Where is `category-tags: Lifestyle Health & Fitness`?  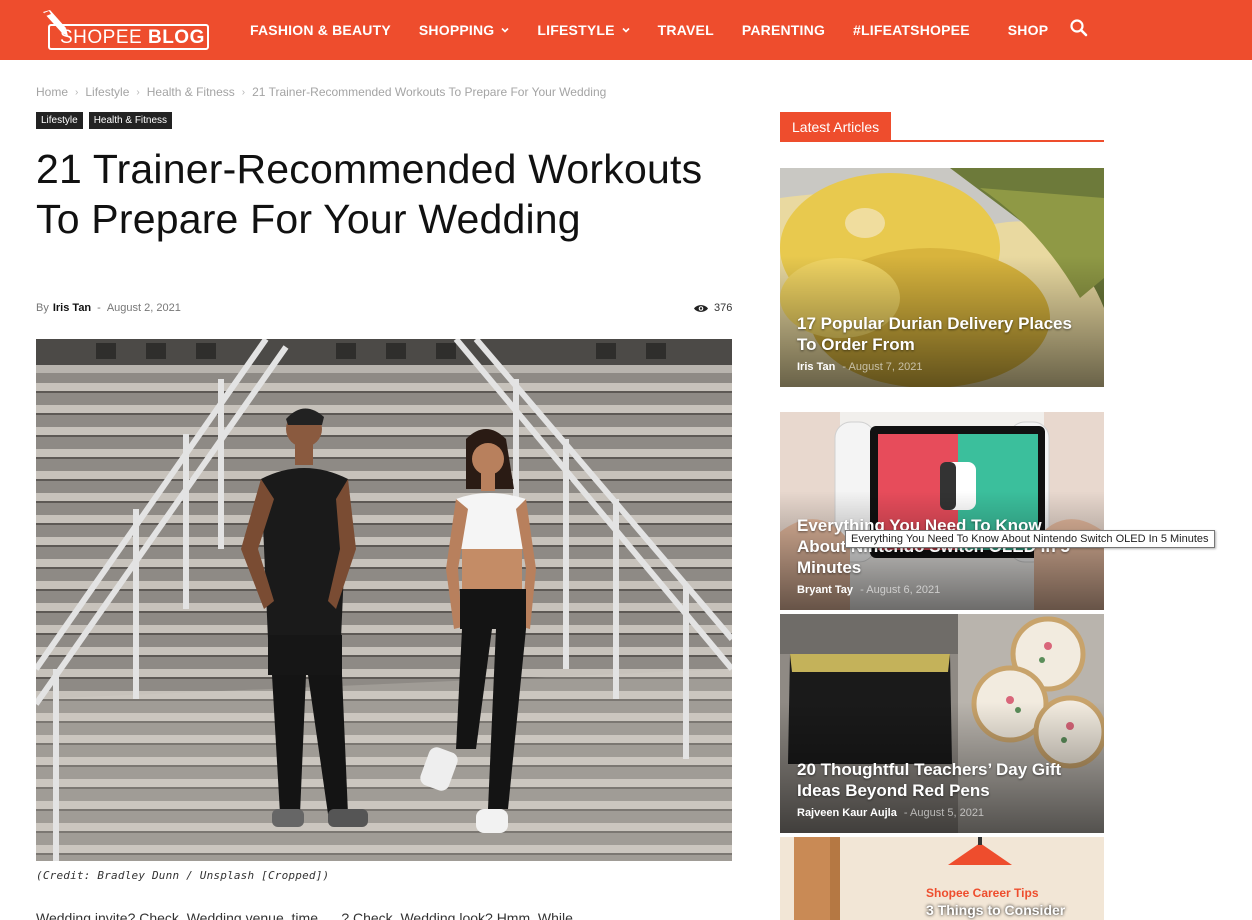
category-tags: Lifestyle Health & Fitness is located at coordinates (107, 120).